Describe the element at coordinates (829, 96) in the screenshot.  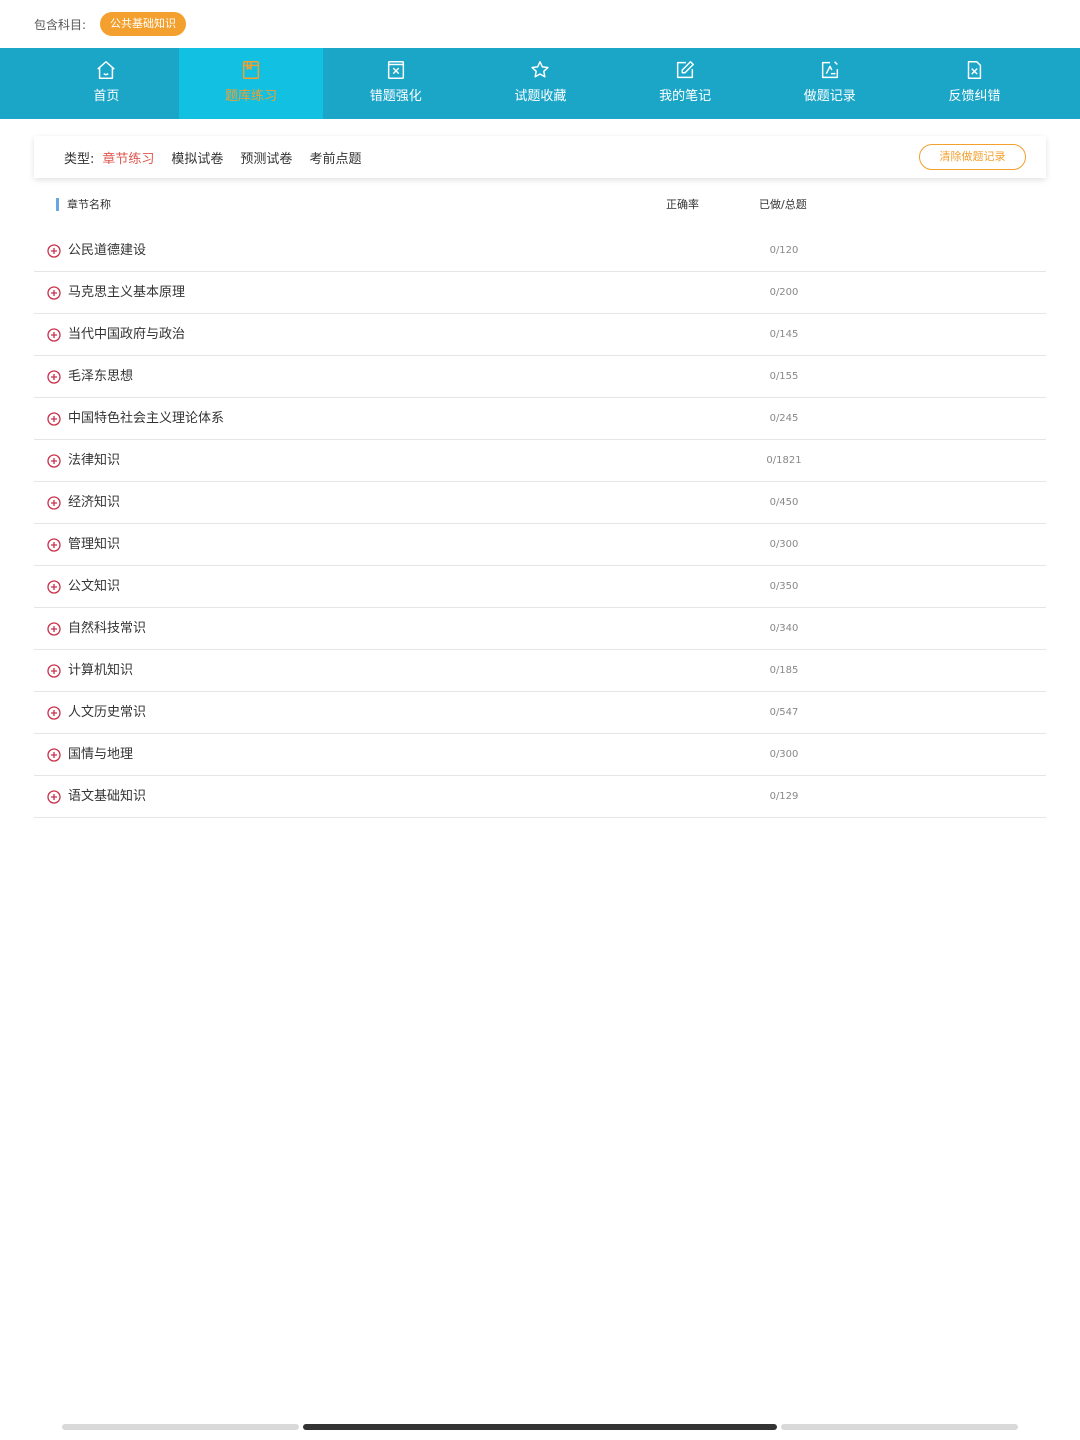
I see `tab-records-label: 做题记录` at that location.